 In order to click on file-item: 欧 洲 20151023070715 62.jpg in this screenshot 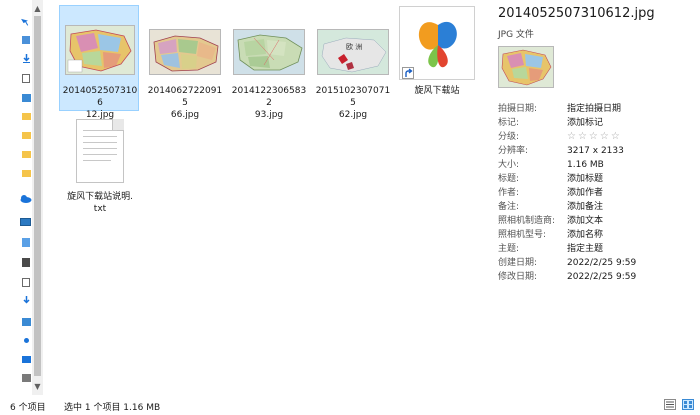, I will do `click(352, 62)`.